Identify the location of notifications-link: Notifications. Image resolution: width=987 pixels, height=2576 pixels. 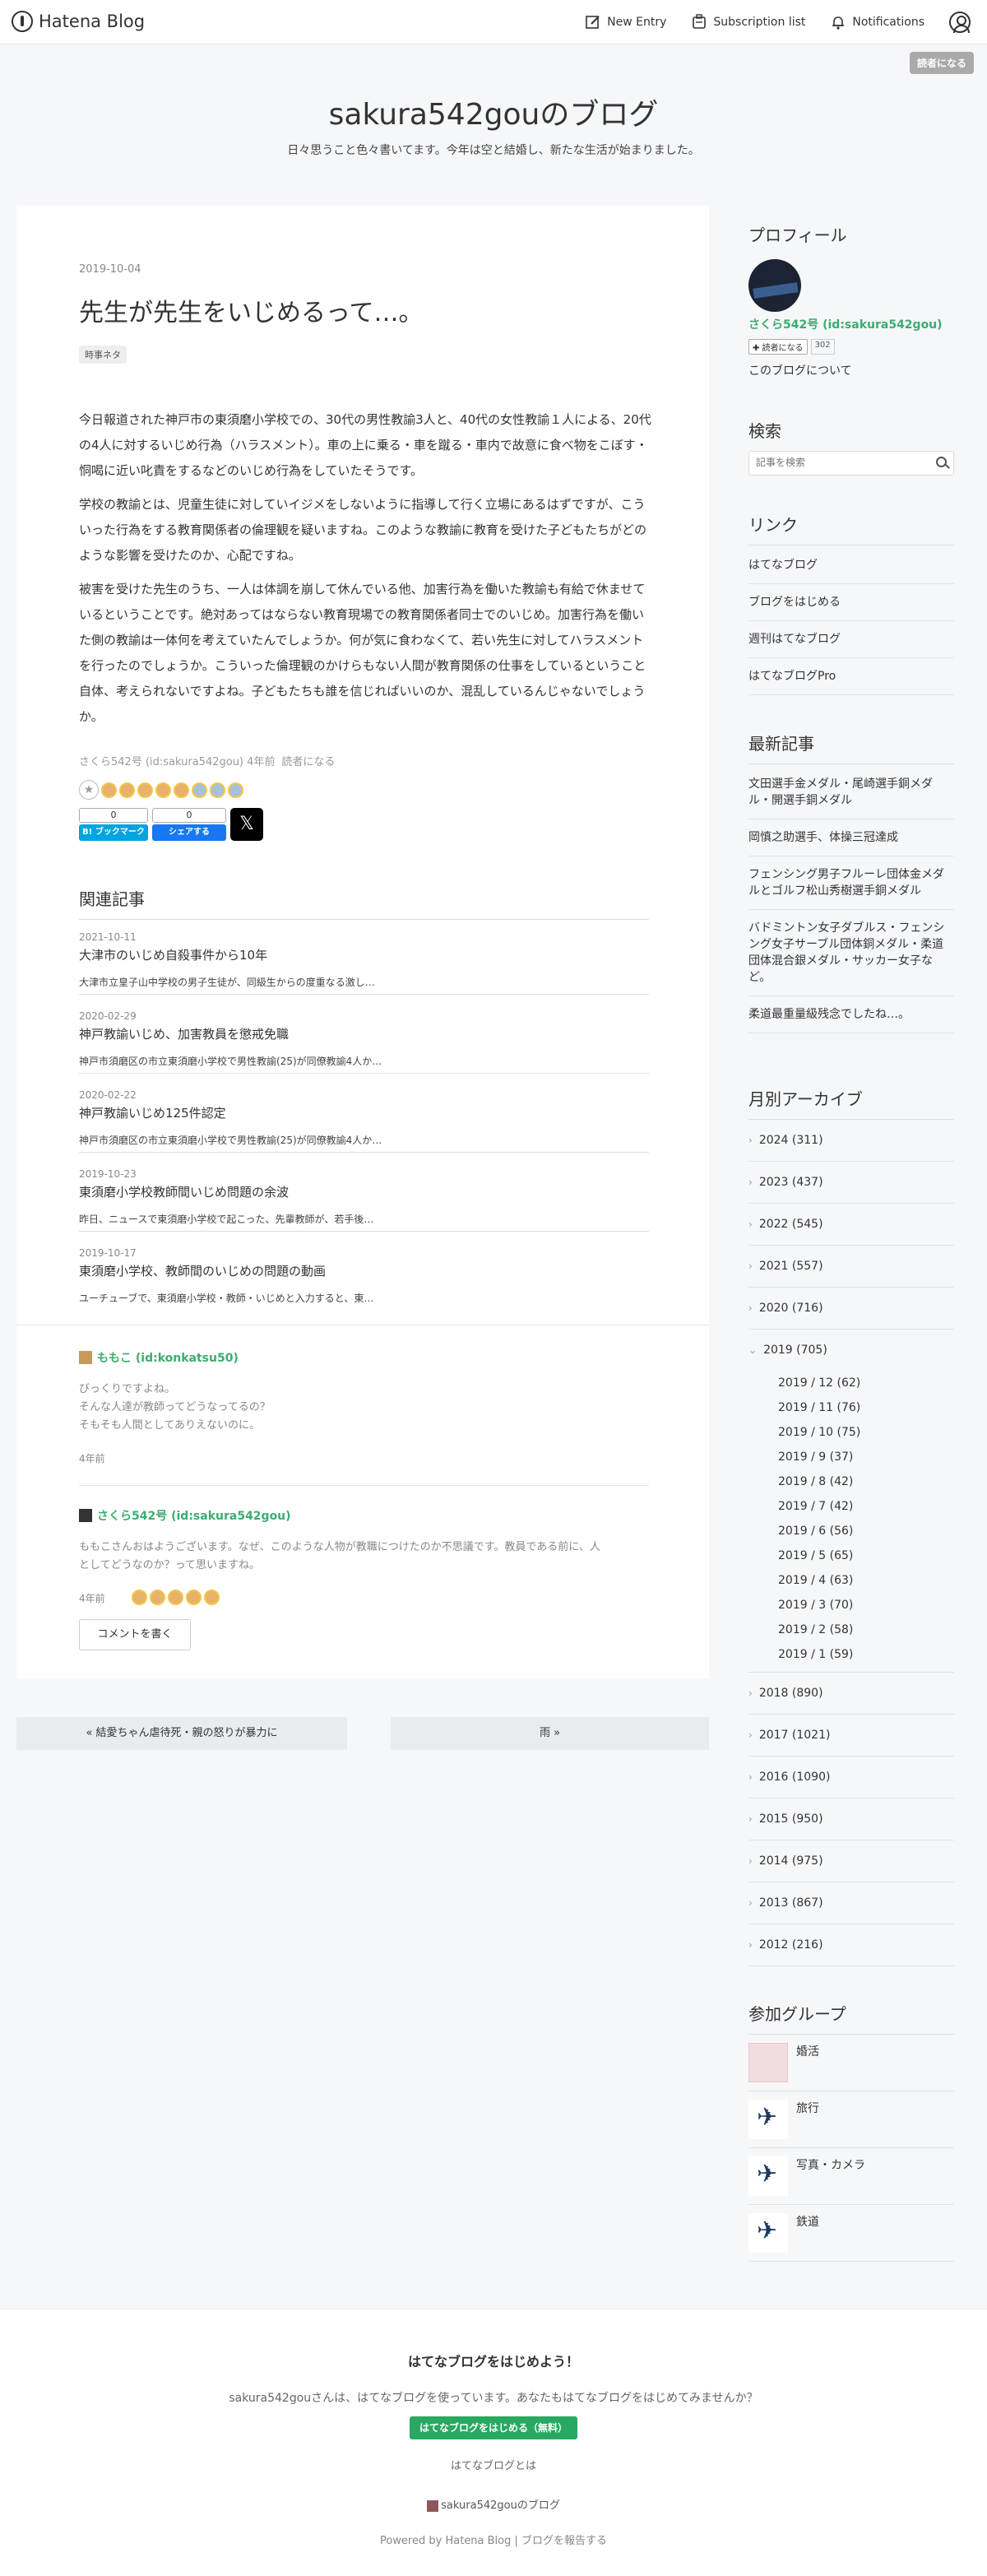
(877, 22).